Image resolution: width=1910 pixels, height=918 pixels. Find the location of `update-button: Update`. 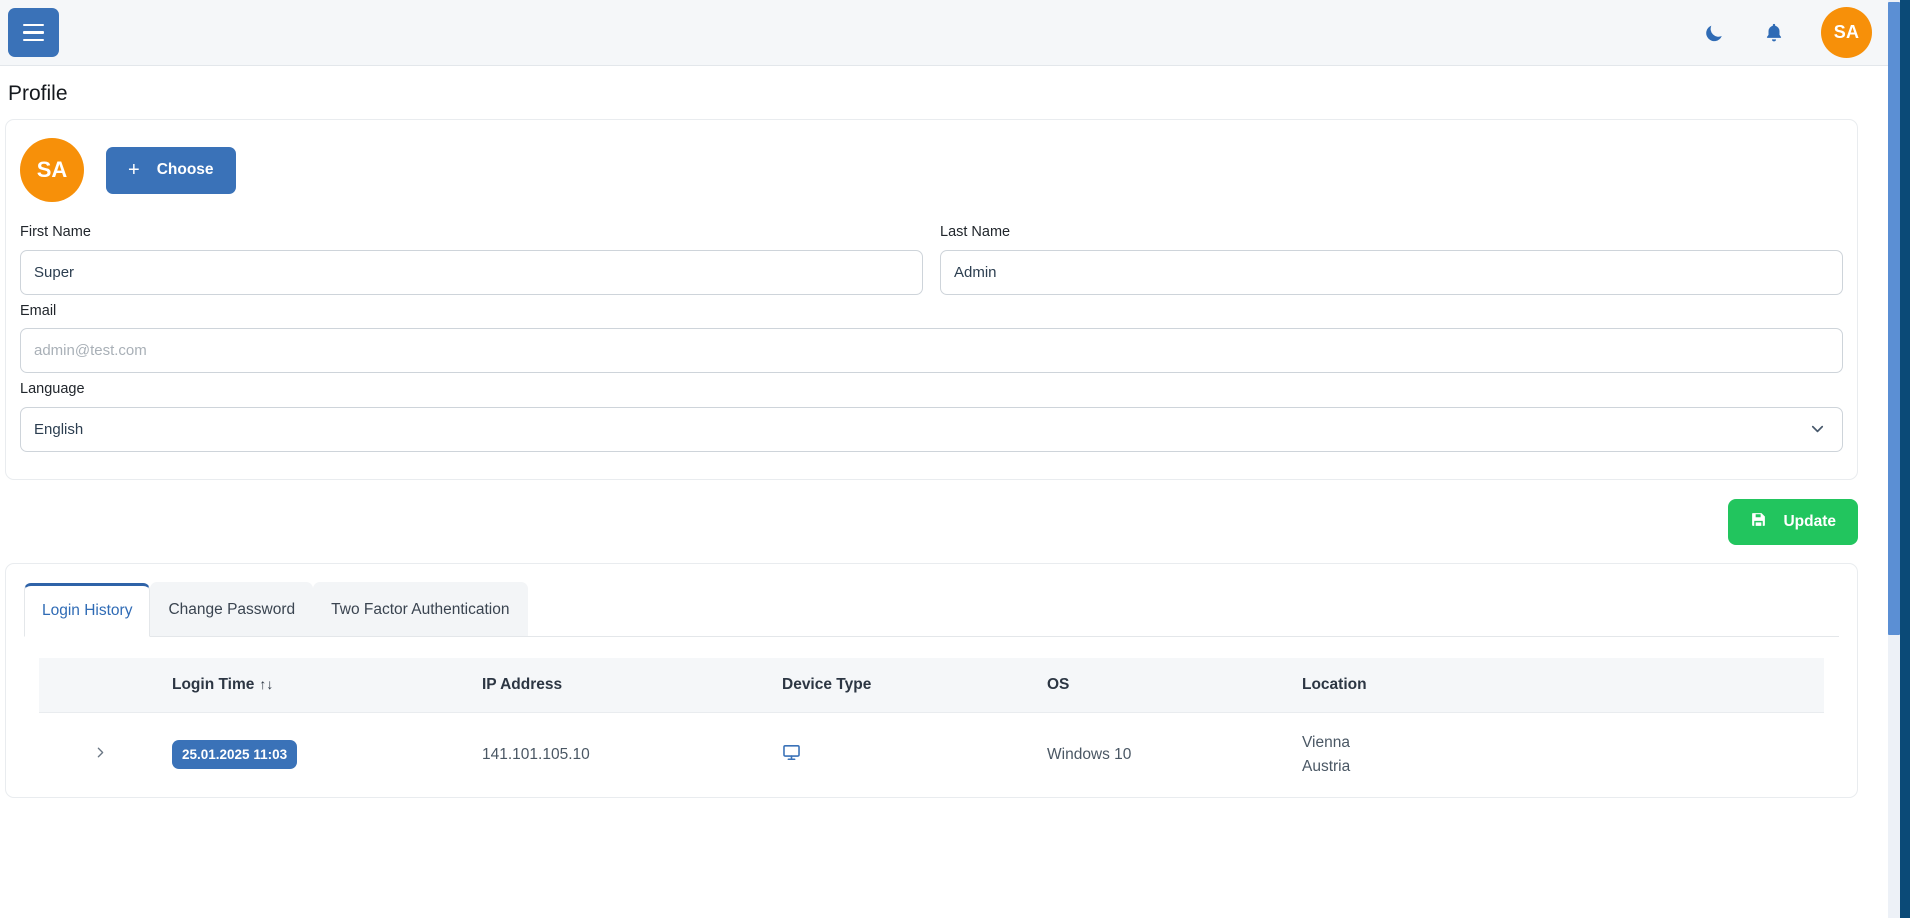

update-button: Update is located at coordinates (1793, 521).